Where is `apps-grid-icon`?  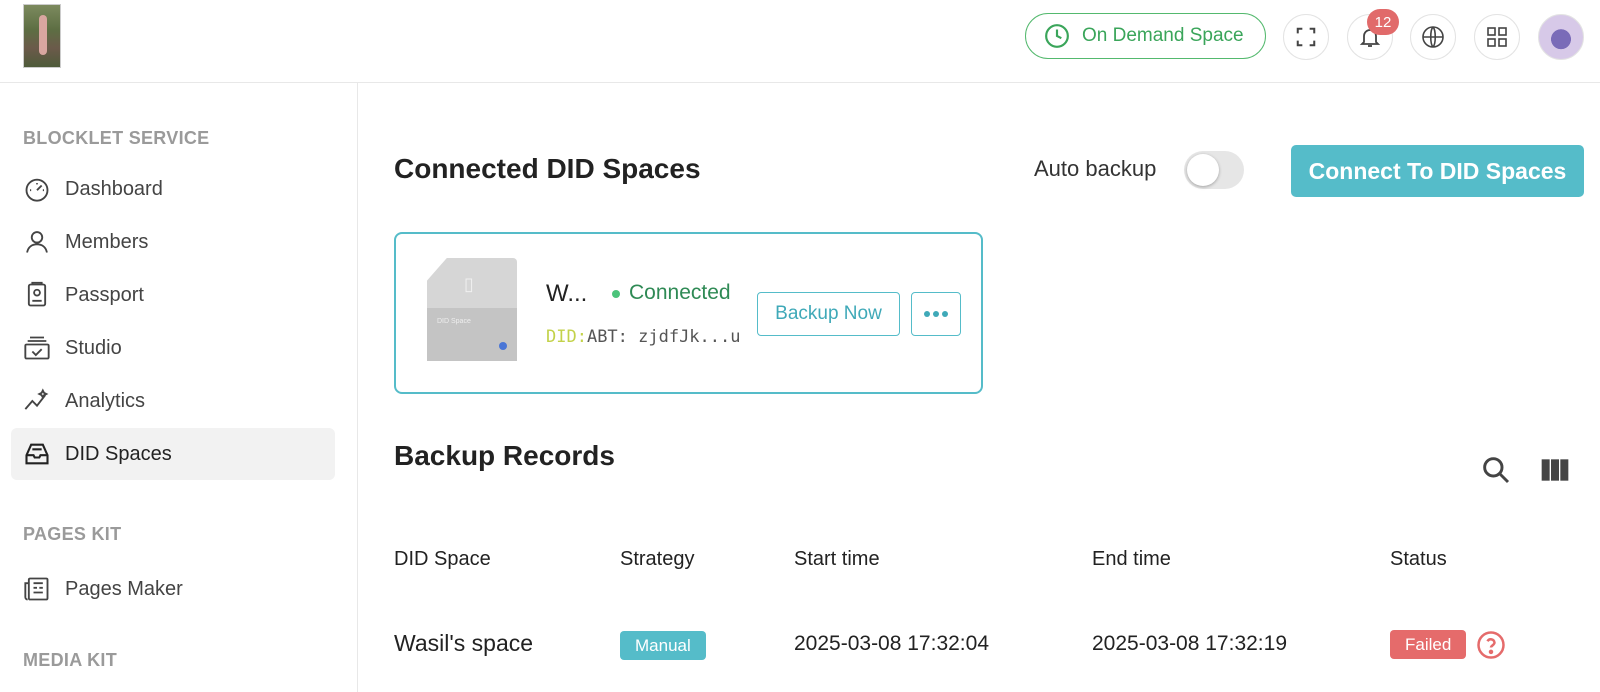
apps-grid-icon is located at coordinates (1497, 37).